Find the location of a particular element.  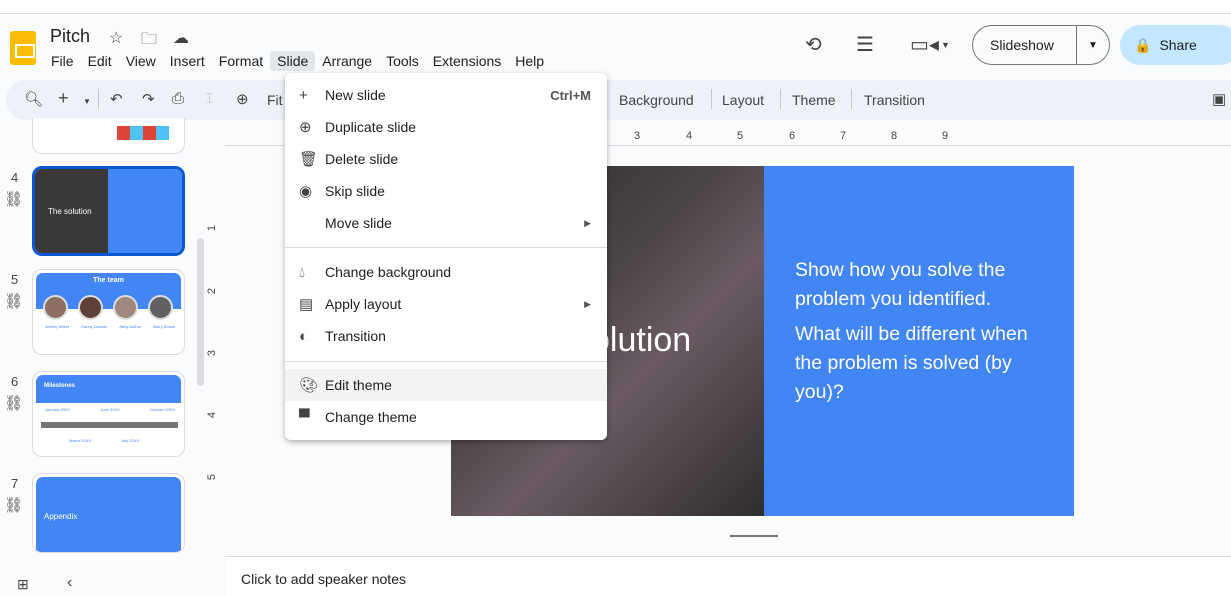

slideshow-label: Slideshow is located at coordinates (1025, 45).